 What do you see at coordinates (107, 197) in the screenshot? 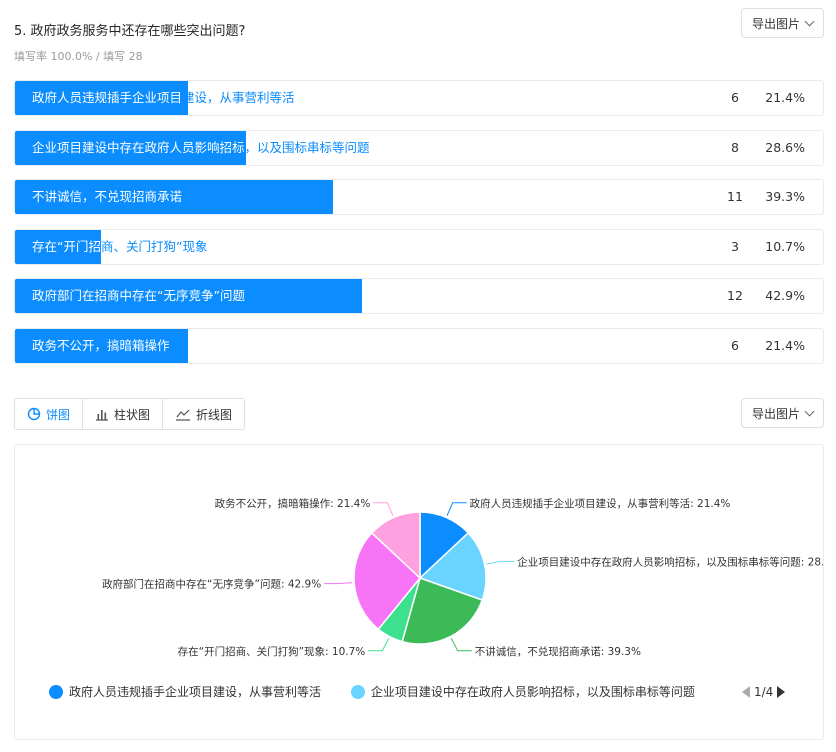
I see `option-label: 不讲诚信，不兑现招商承诺` at bounding box center [107, 197].